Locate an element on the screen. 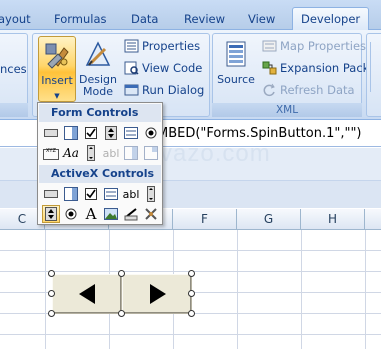  chevron-down-icon: ▼ is located at coordinates (57, 96).